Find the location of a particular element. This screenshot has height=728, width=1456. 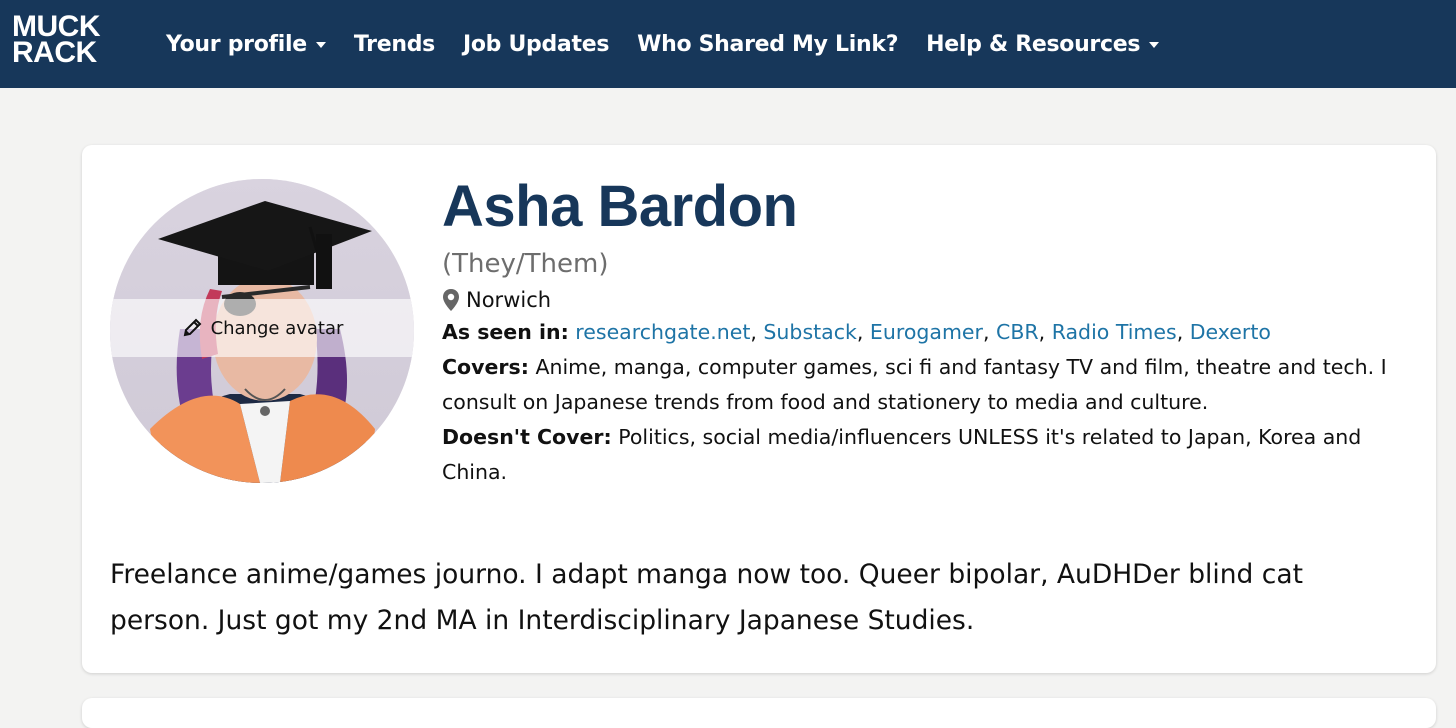

nav-your-profile-label: Your profile is located at coordinates (236, 44).